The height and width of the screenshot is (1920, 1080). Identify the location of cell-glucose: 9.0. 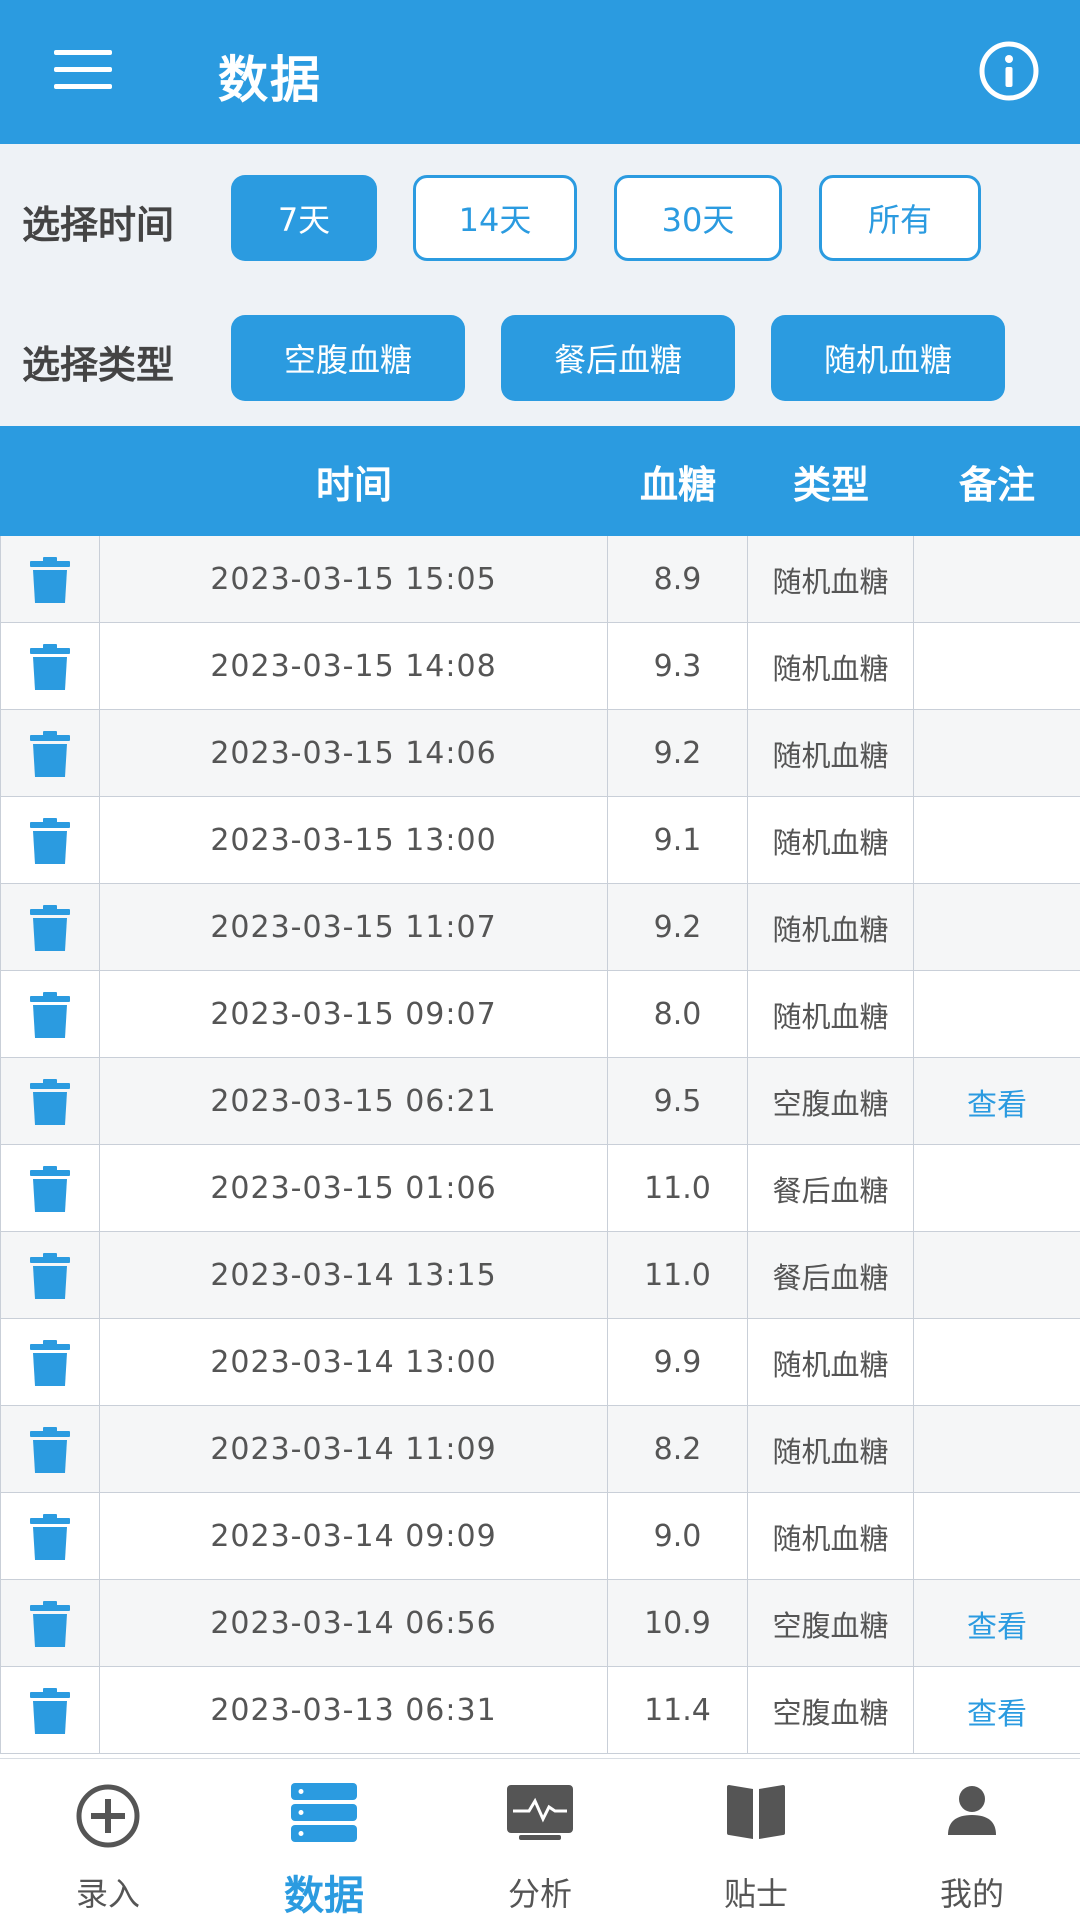
(678, 1536).